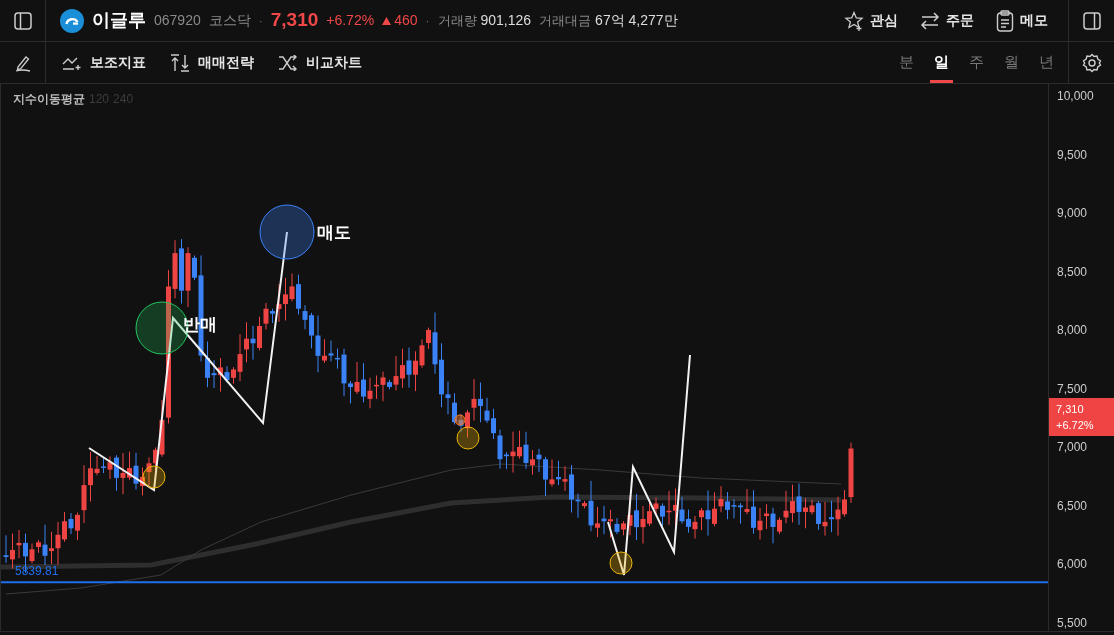 This screenshot has height=635, width=1114. Describe the element at coordinates (334, 232) in the screenshot. I see `chart-note: 매도` at that location.